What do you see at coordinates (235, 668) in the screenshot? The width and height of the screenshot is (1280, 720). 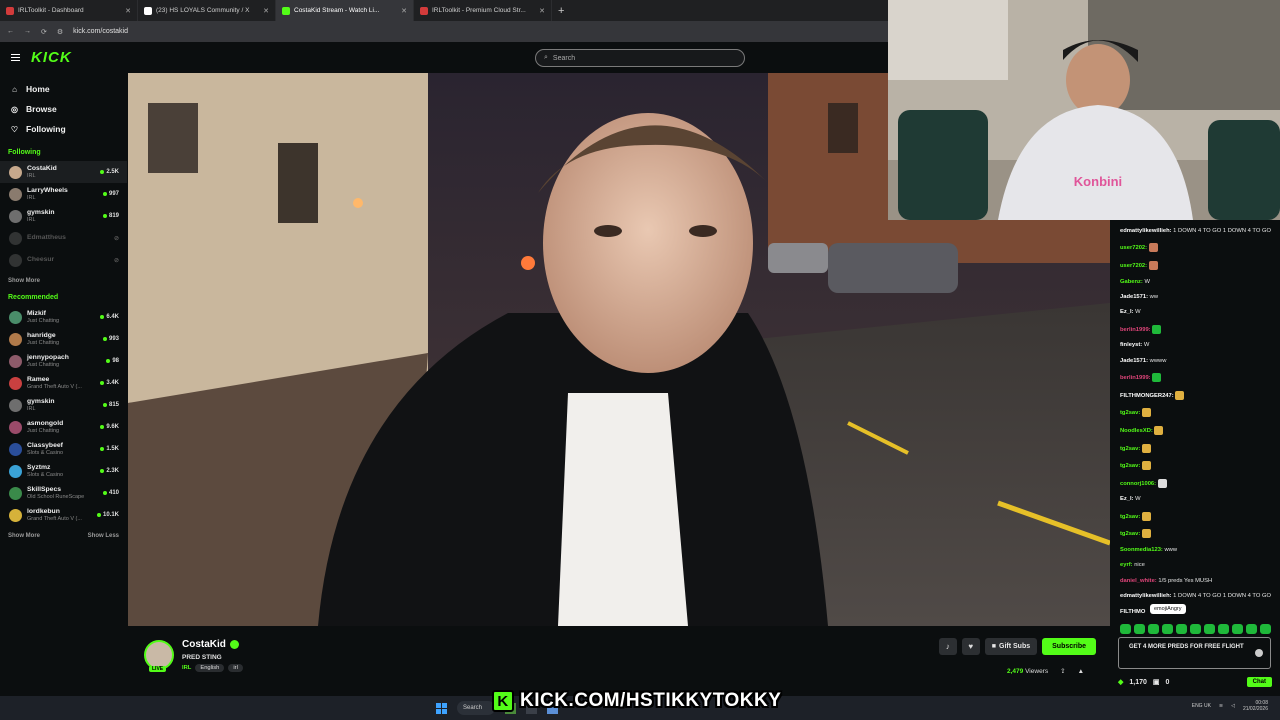 I see `tag-irl: irl` at bounding box center [235, 668].